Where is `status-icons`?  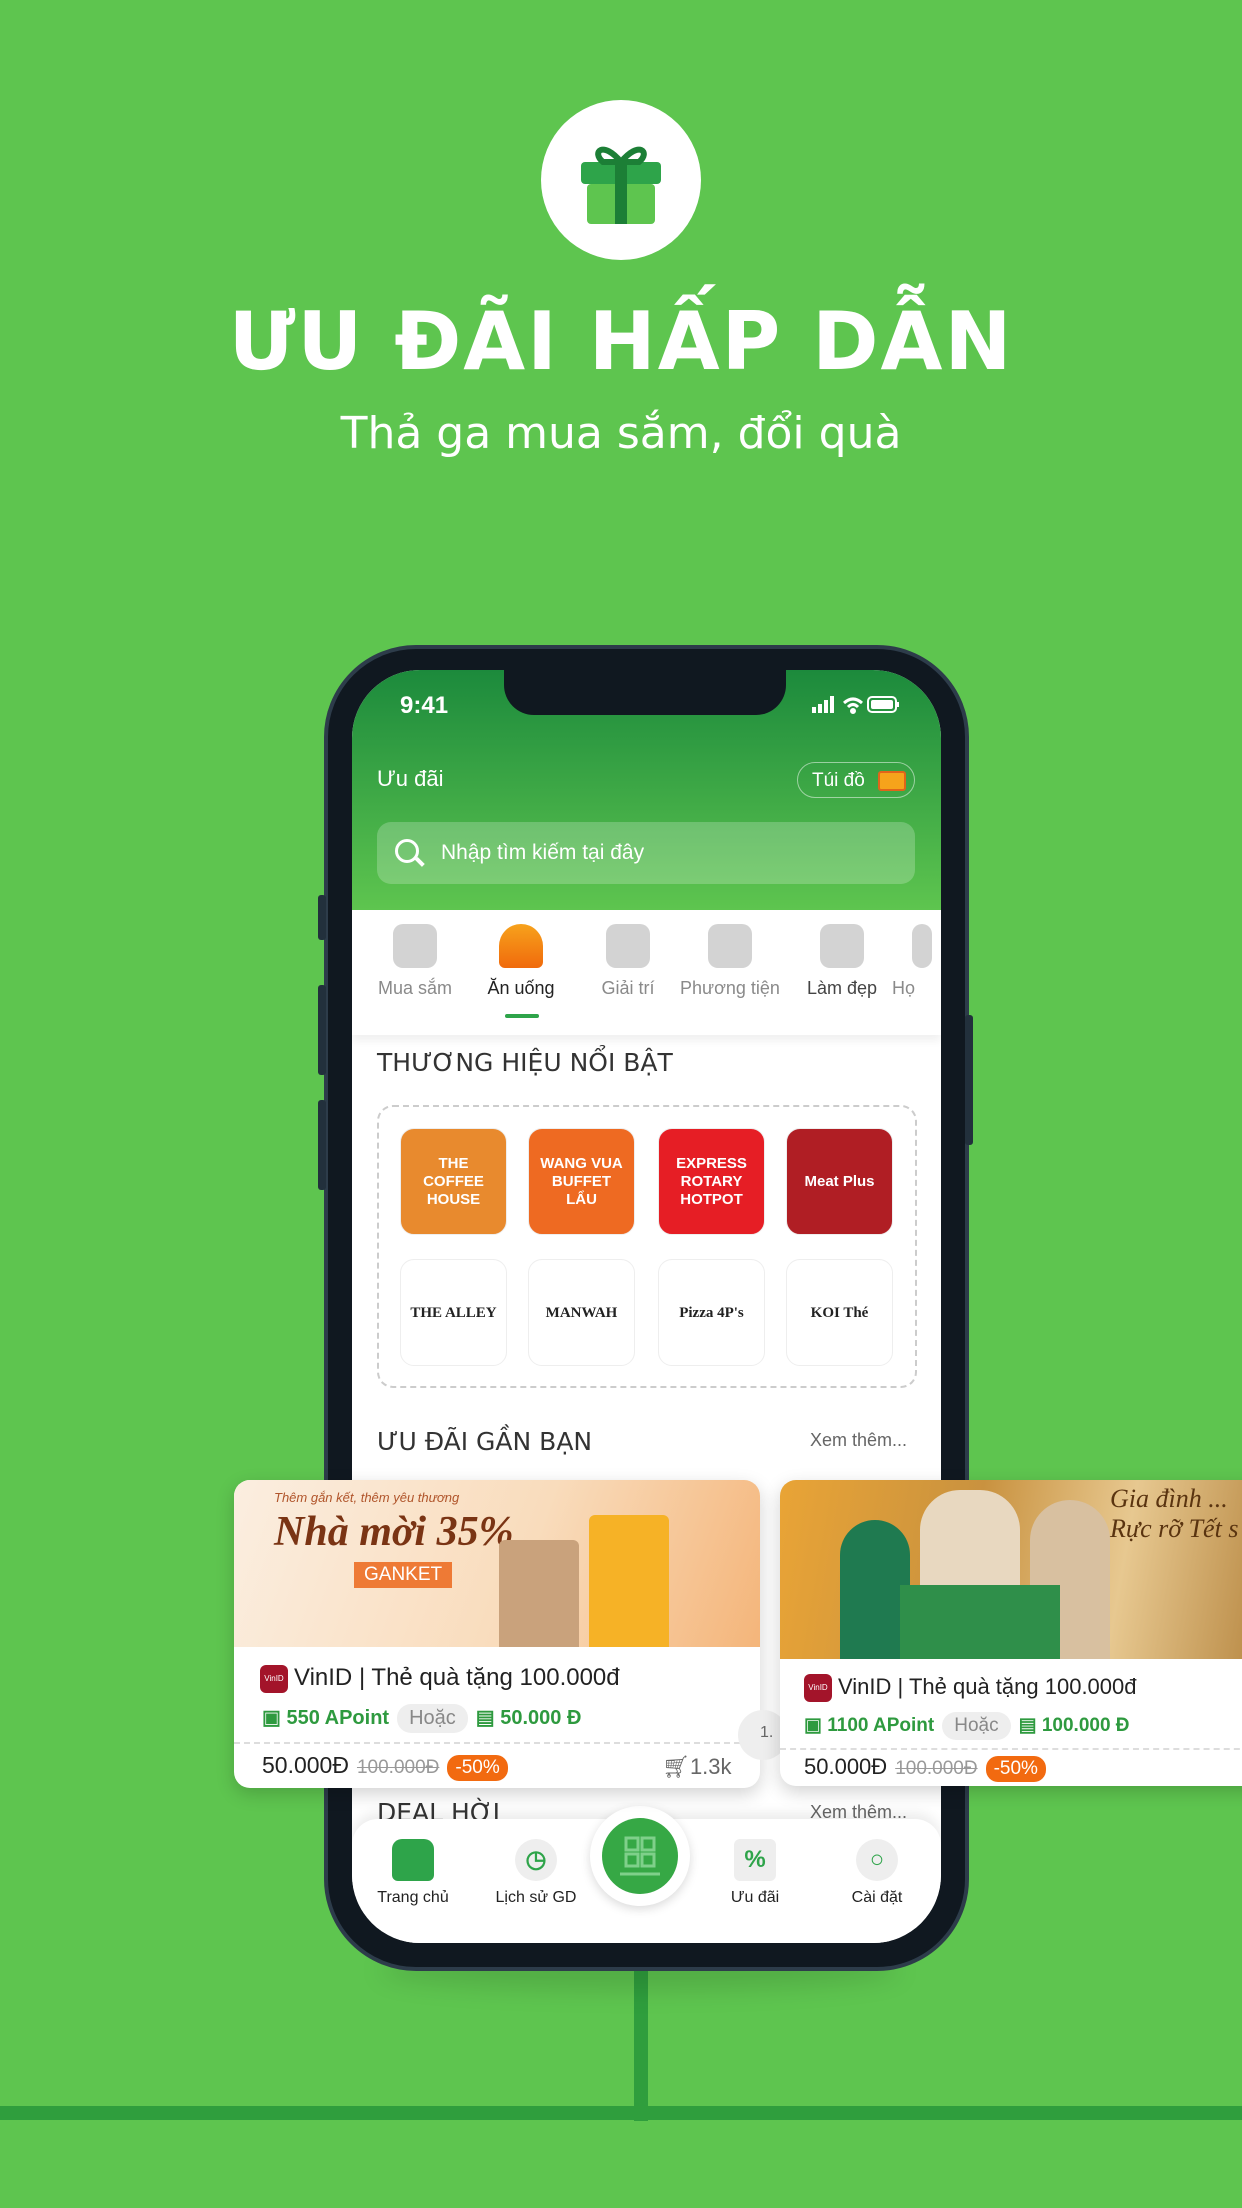
status-icons is located at coordinates (855, 705).